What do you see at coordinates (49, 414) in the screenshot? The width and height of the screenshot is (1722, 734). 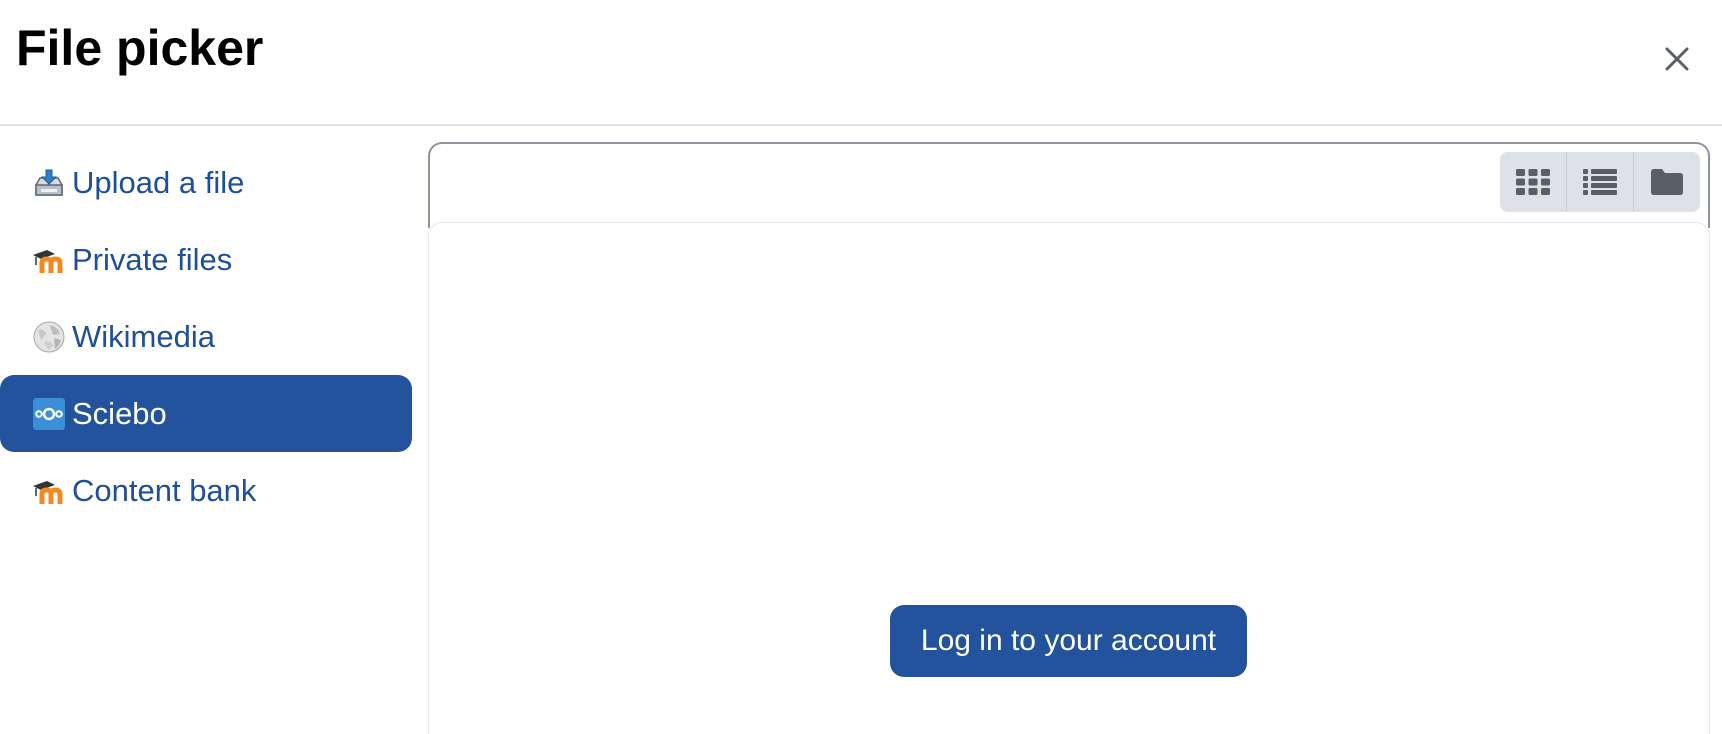 I see `sciebo-icon` at bounding box center [49, 414].